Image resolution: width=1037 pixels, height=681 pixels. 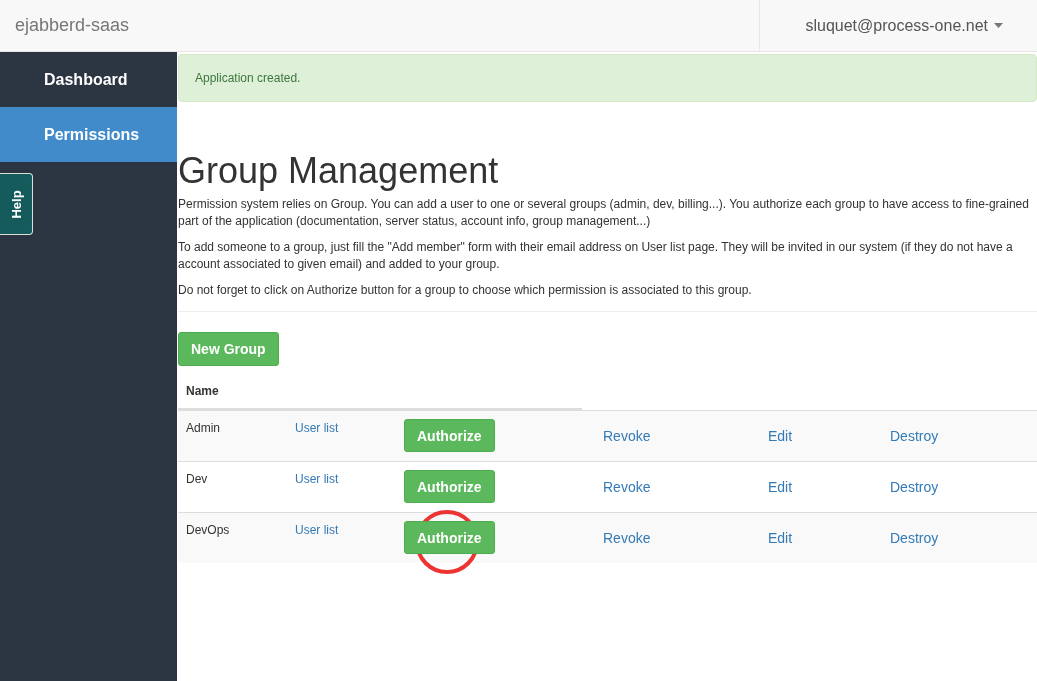 I want to click on table-cell-text: Dev, so click(x=197, y=478).